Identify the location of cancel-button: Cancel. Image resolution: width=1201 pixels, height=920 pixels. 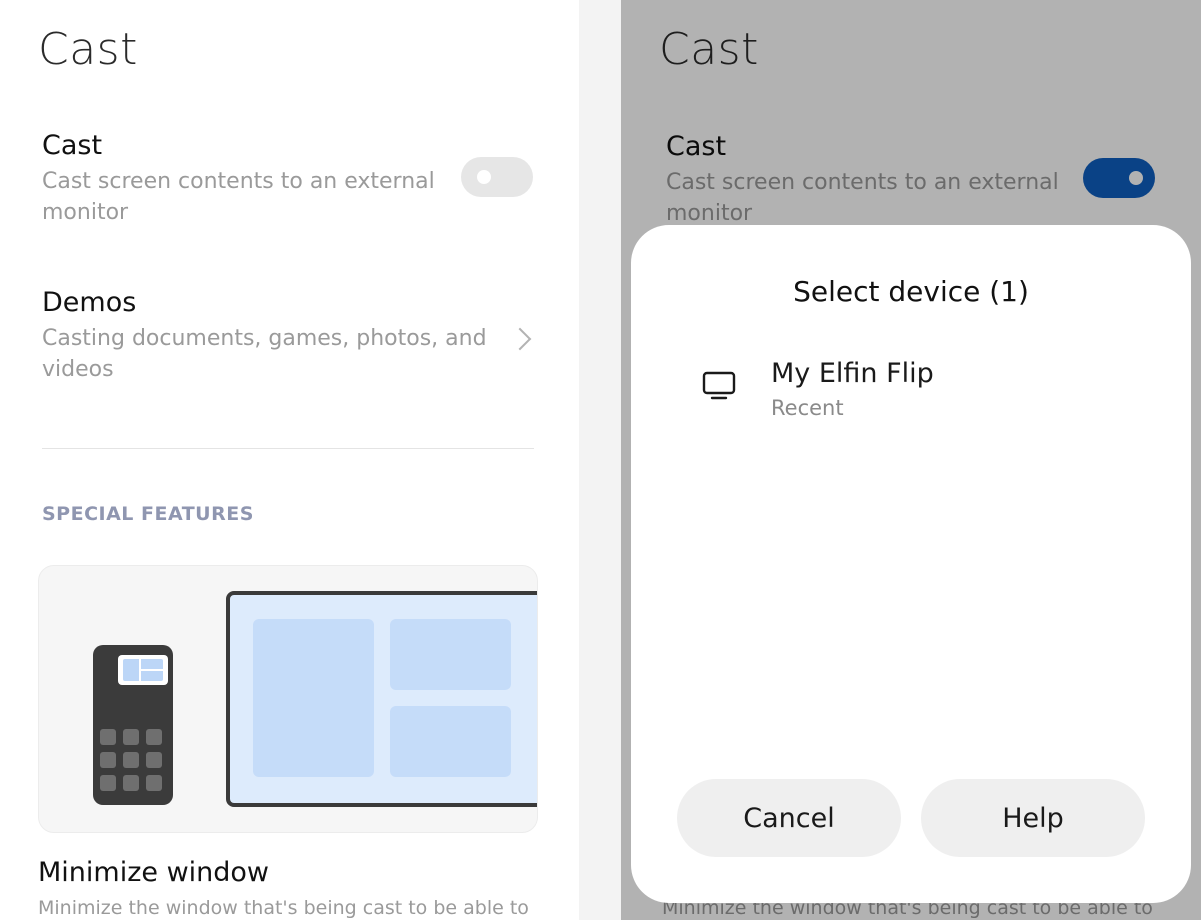
(789, 818).